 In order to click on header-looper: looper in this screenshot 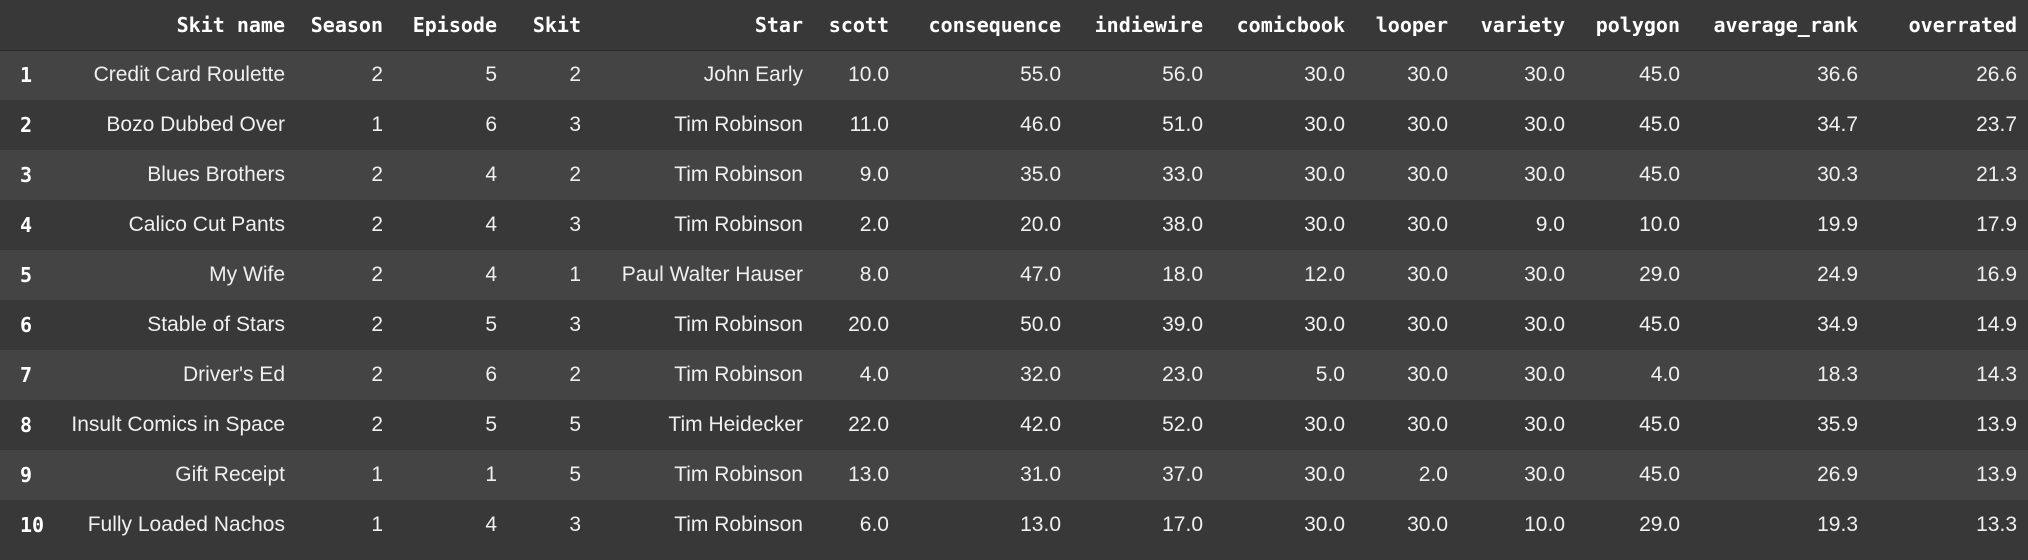, I will do `click(1411, 24)`.